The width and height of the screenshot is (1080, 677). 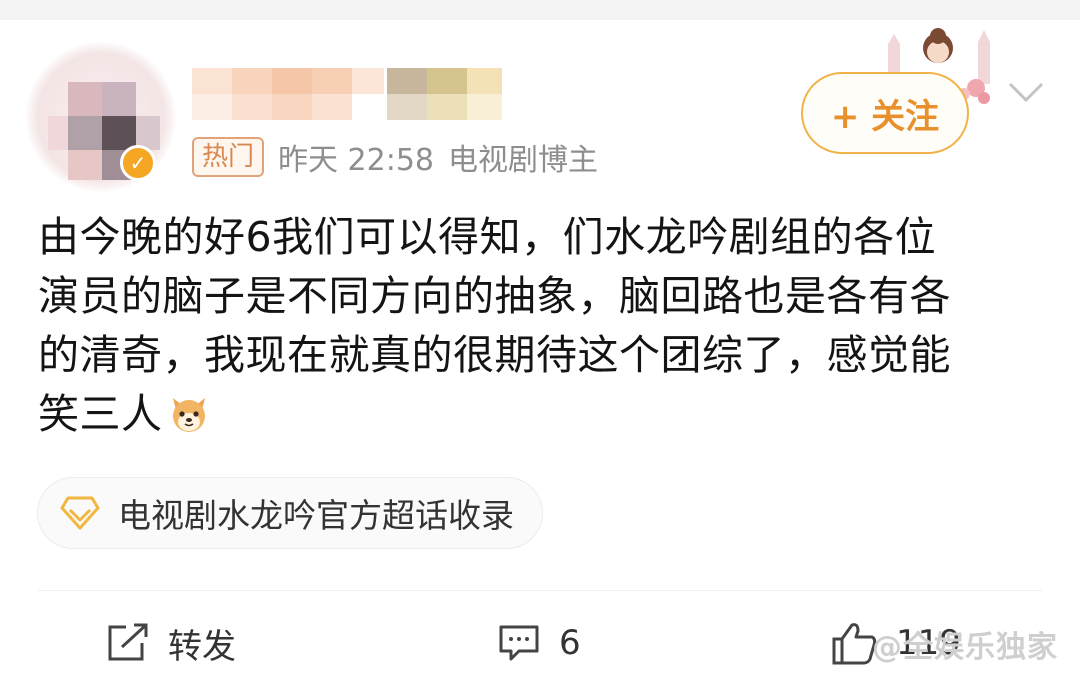 I want to click on content-line: 的清奇，我现在就真的很期待这个团综了，感觉能, so click(x=494, y=355).